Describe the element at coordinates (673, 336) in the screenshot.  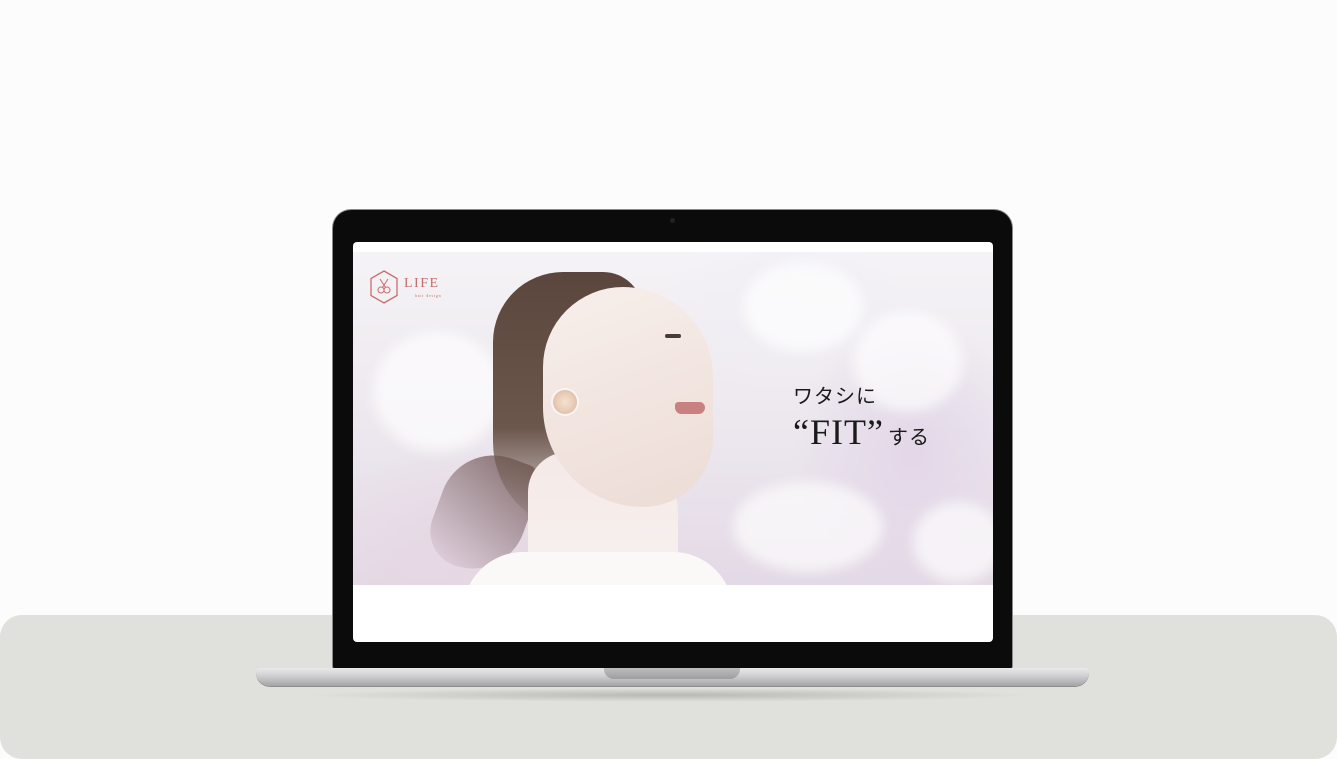
I see `eye` at that location.